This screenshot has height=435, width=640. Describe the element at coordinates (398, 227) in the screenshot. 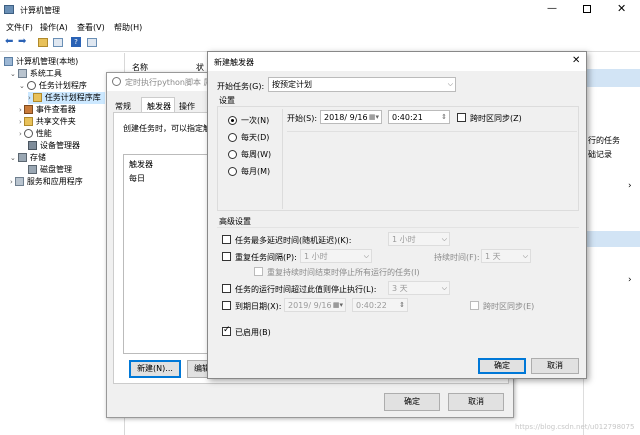

I see `advanced-separator` at that location.